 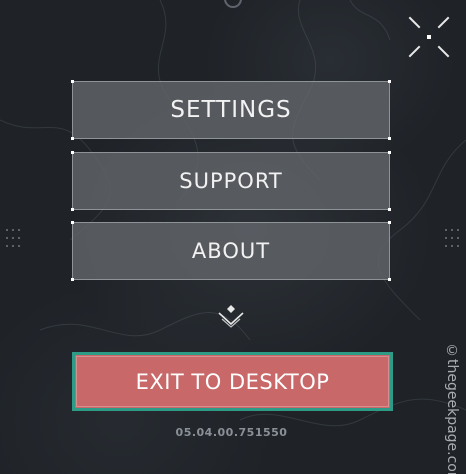 I want to click on left-dots-decoration, so click(x=13, y=238).